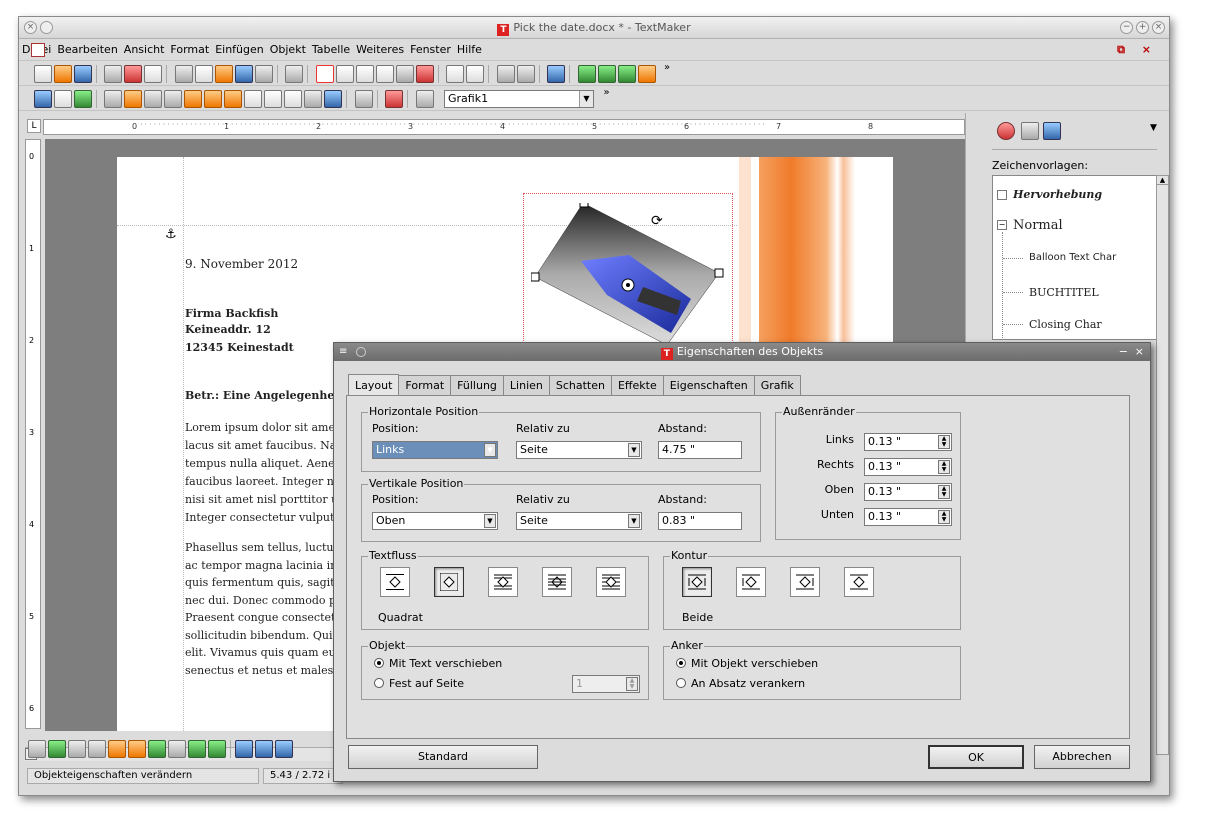 This screenshot has width=1206, height=831. I want to click on ellipse-tool-icon, so click(293, 99).